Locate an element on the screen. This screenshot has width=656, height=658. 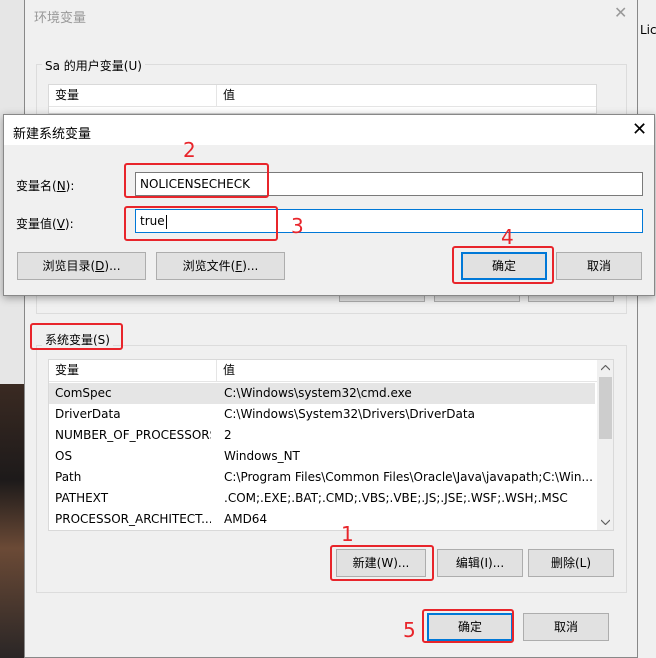
background-window-text: Lic is located at coordinates (648, 30).